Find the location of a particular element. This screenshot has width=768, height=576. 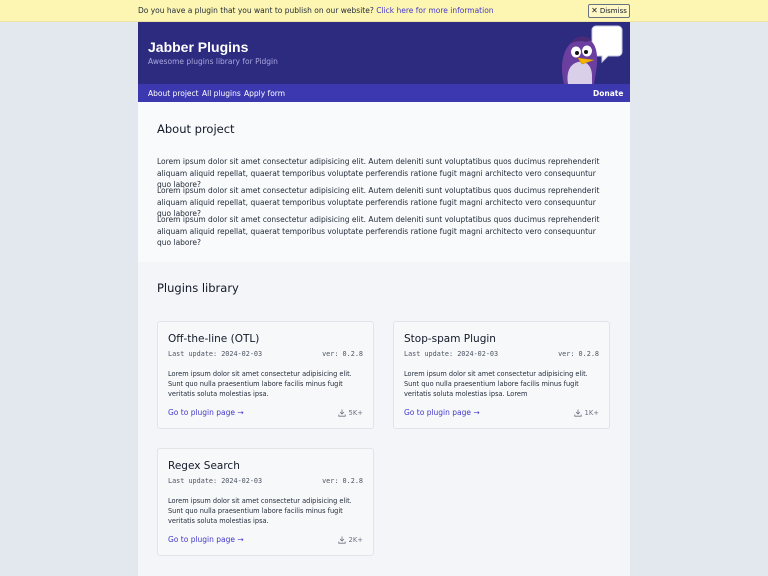

library-title: Plugins library is located at coordinates (198, 288).